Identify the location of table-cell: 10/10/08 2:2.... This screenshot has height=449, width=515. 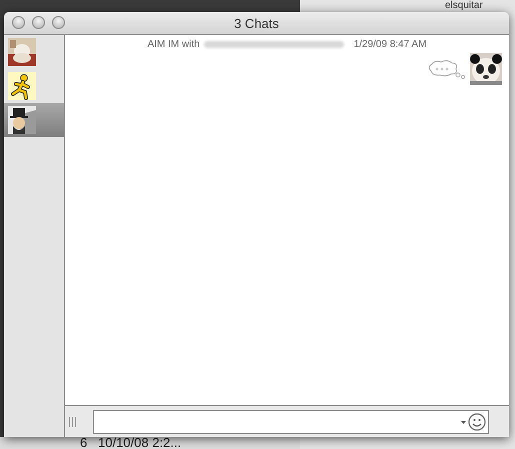
(140, 443).